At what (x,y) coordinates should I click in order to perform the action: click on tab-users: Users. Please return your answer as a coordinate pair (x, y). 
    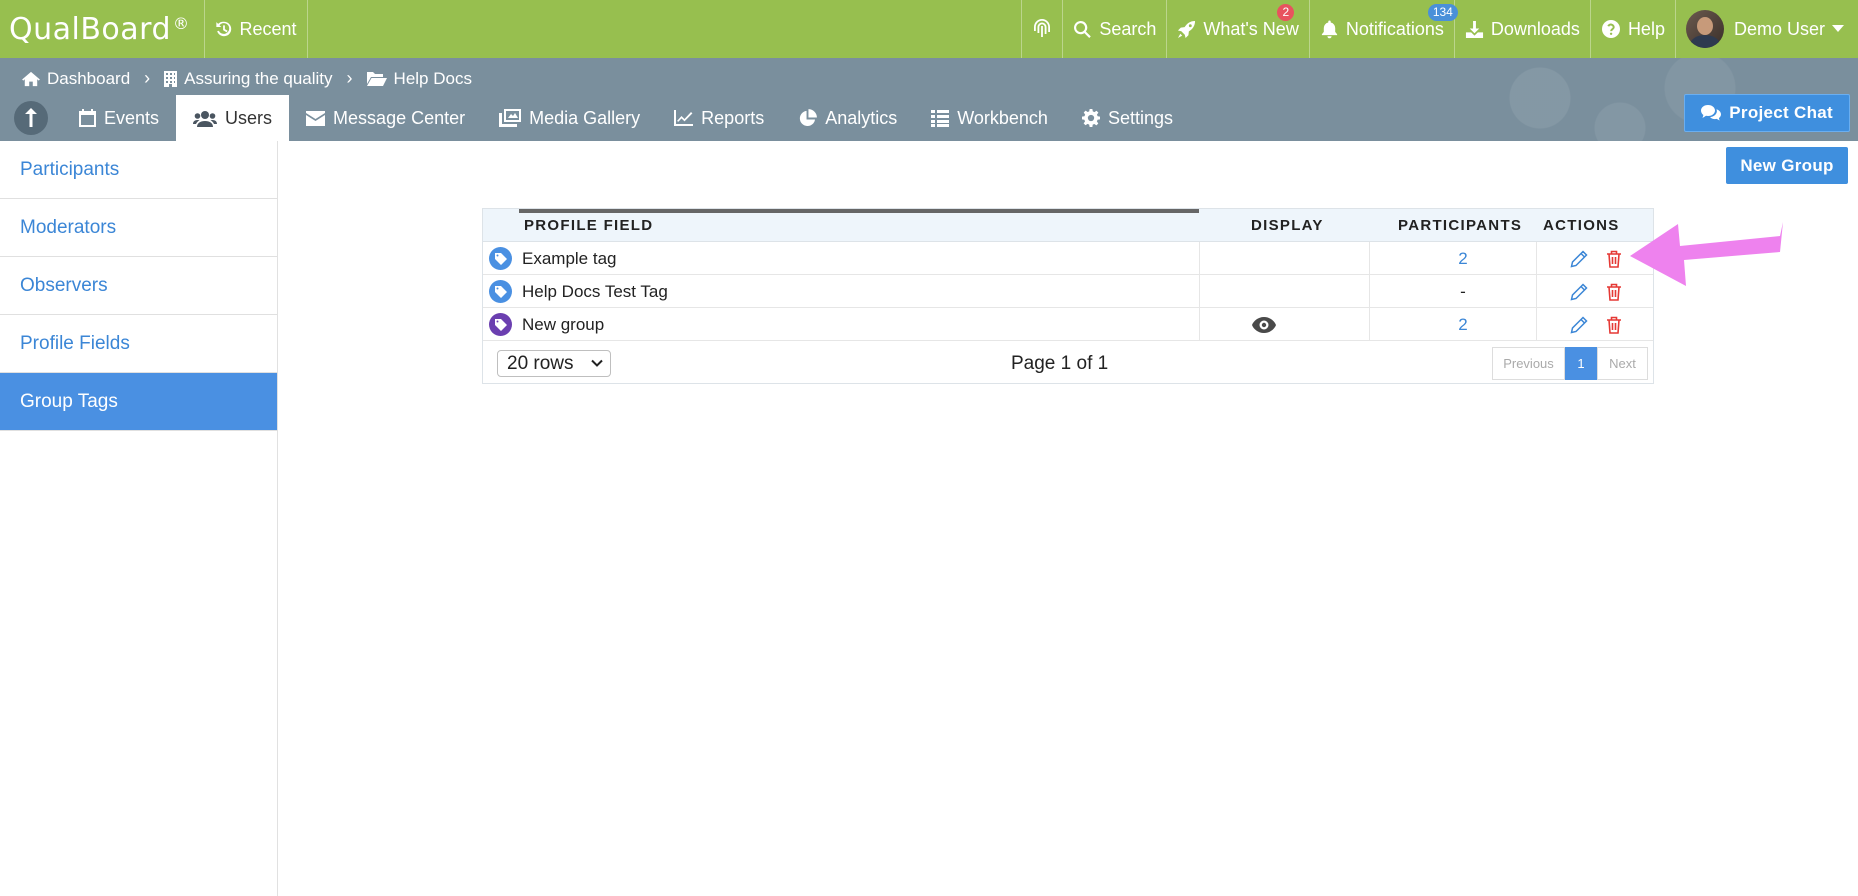
    Looking at the image, I should click on (233, 118).